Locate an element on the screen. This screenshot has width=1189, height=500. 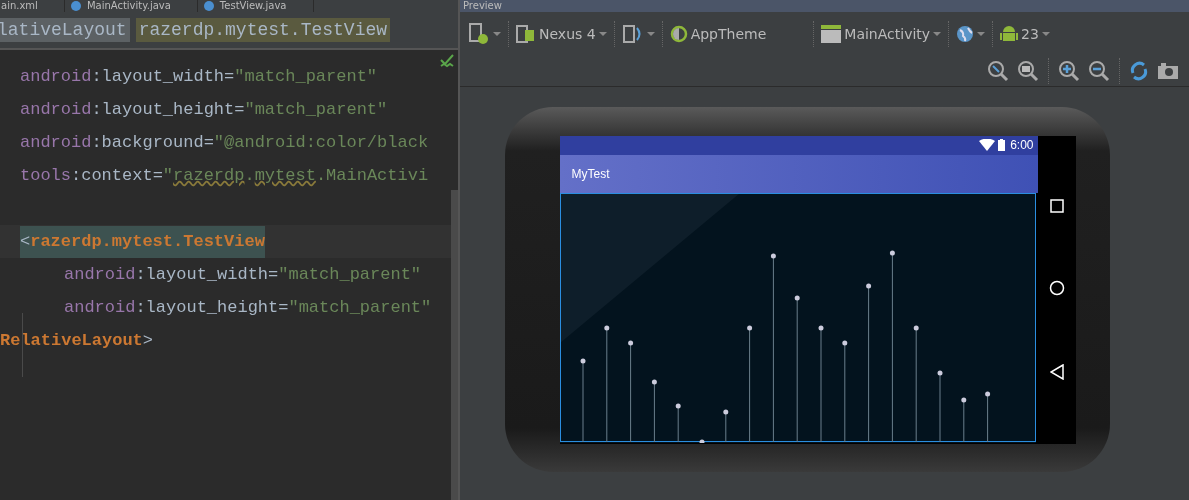
battery-icon is located at coordinates (1002, 145).